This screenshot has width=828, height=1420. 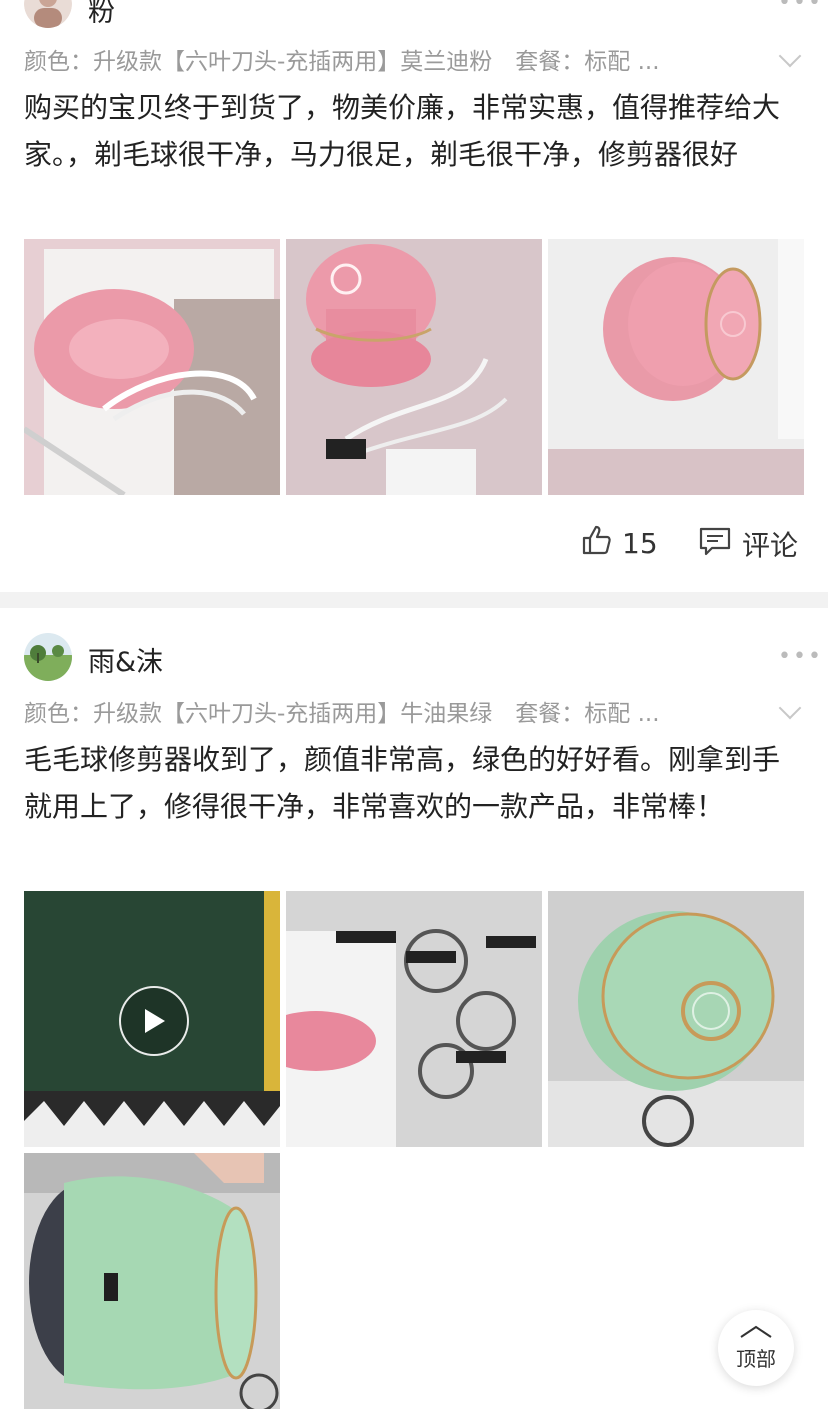 I want to click on back-to-top-label: 顶部, so click(x=756, y=1359).